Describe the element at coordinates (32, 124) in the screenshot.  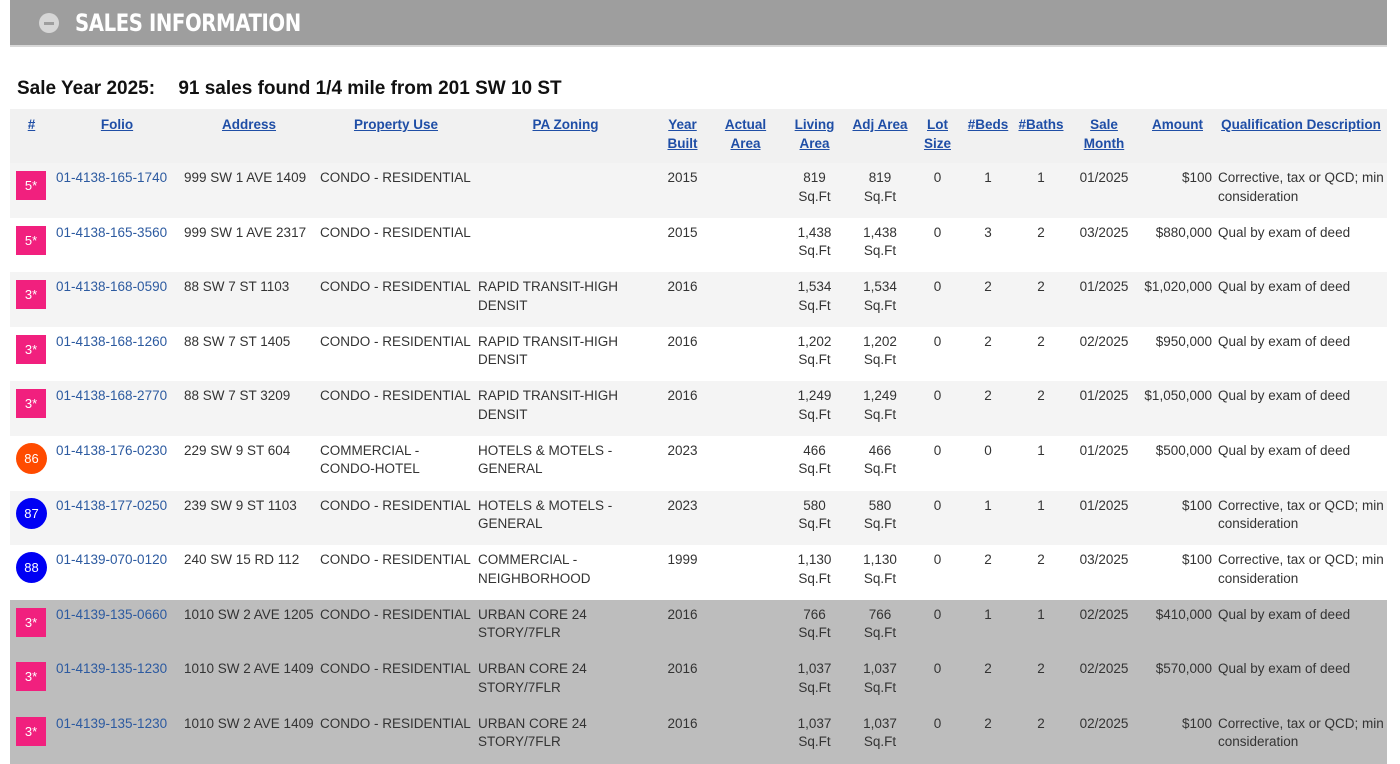
I see `sort-link: #` at that location.